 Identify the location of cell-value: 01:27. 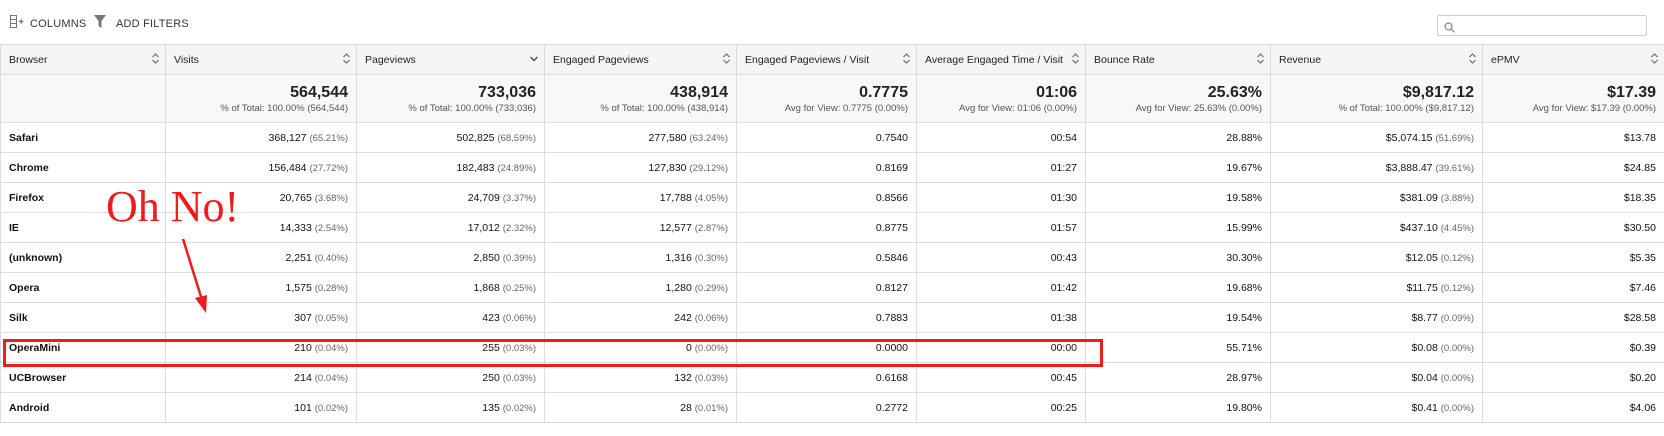
(1063, 167).